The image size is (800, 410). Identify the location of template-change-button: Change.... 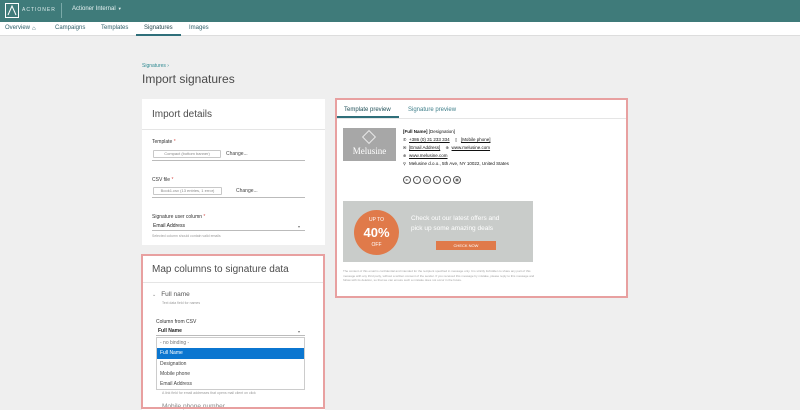
(237, 154).